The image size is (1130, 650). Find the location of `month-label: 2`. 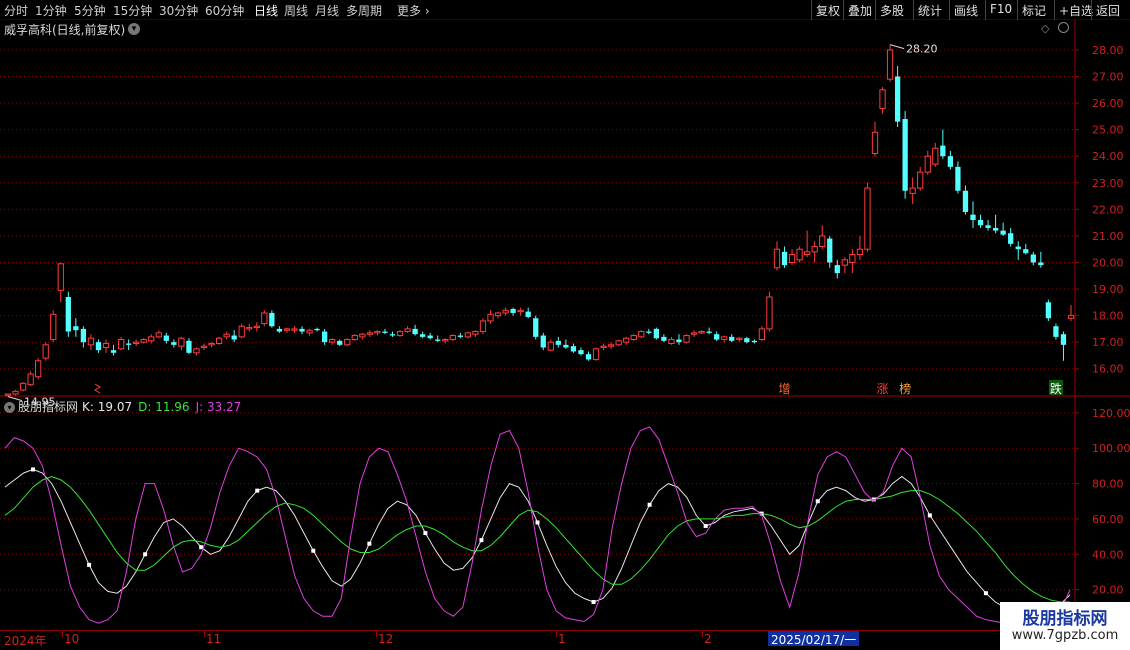

month-label: 2 is located at coordinates (708, 639).